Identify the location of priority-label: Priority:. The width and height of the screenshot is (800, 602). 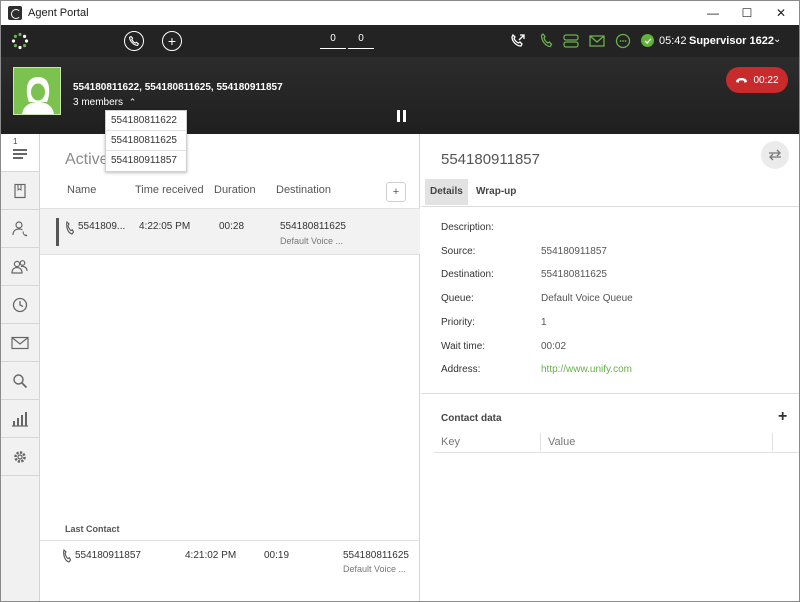
(458, 322).